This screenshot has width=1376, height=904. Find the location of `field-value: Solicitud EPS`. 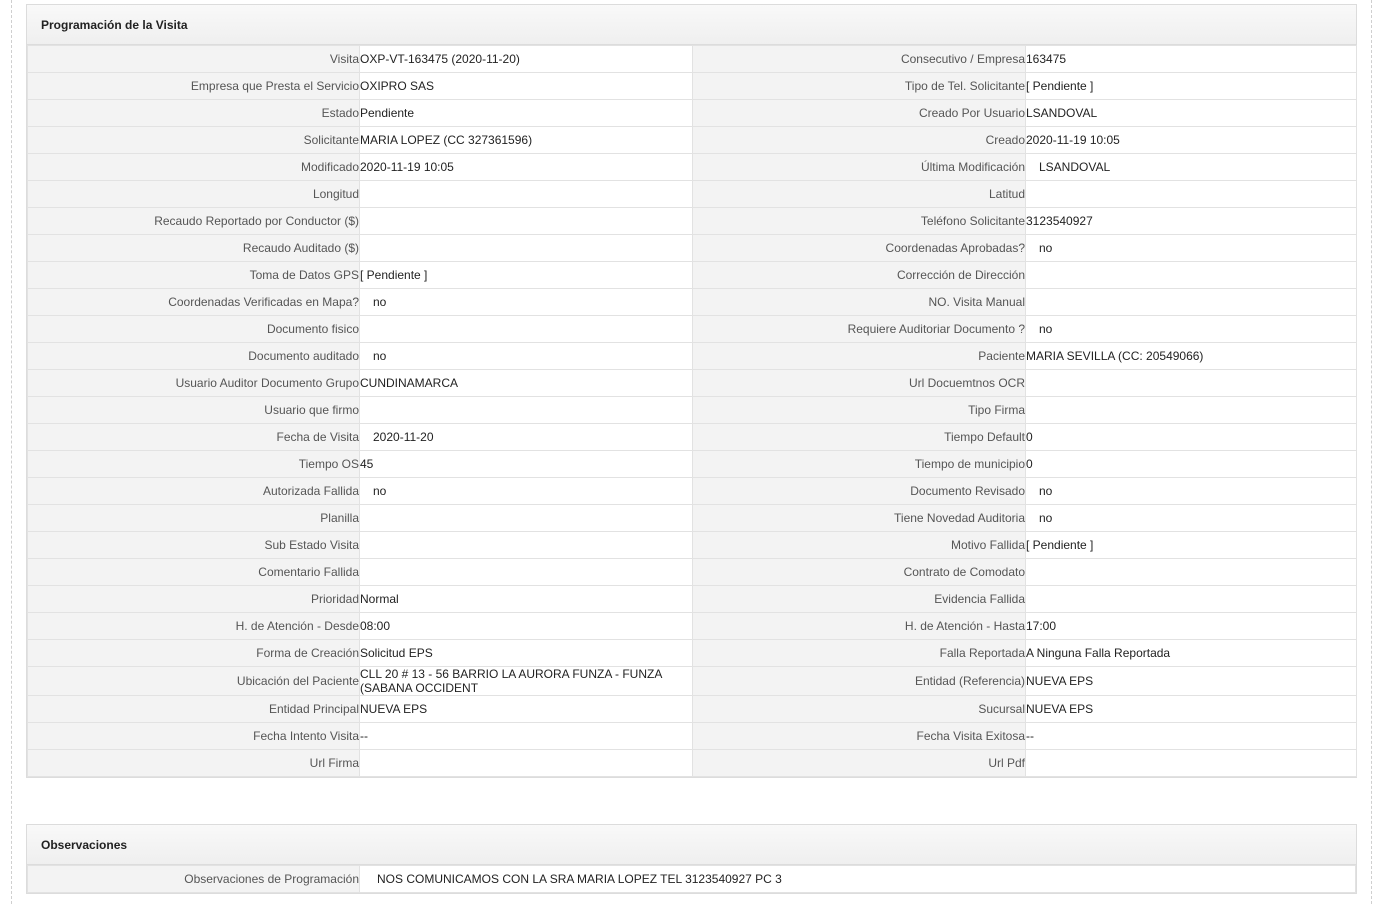

field-value: Solicitud EPS is located at coordinates (526, 653).